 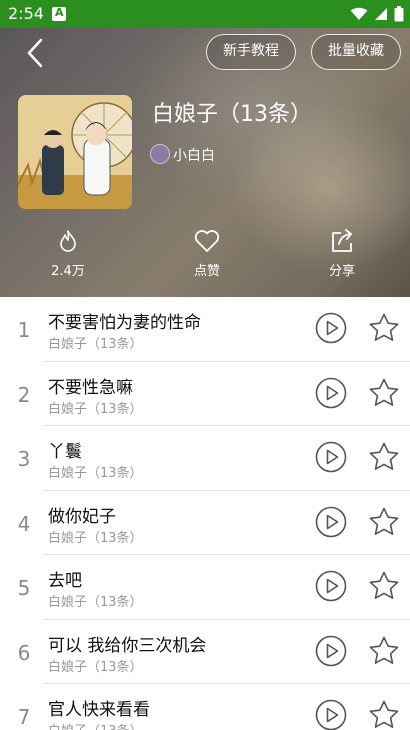 I want to click on tutorial-button: 新手教程, so click(x=251, y=52).